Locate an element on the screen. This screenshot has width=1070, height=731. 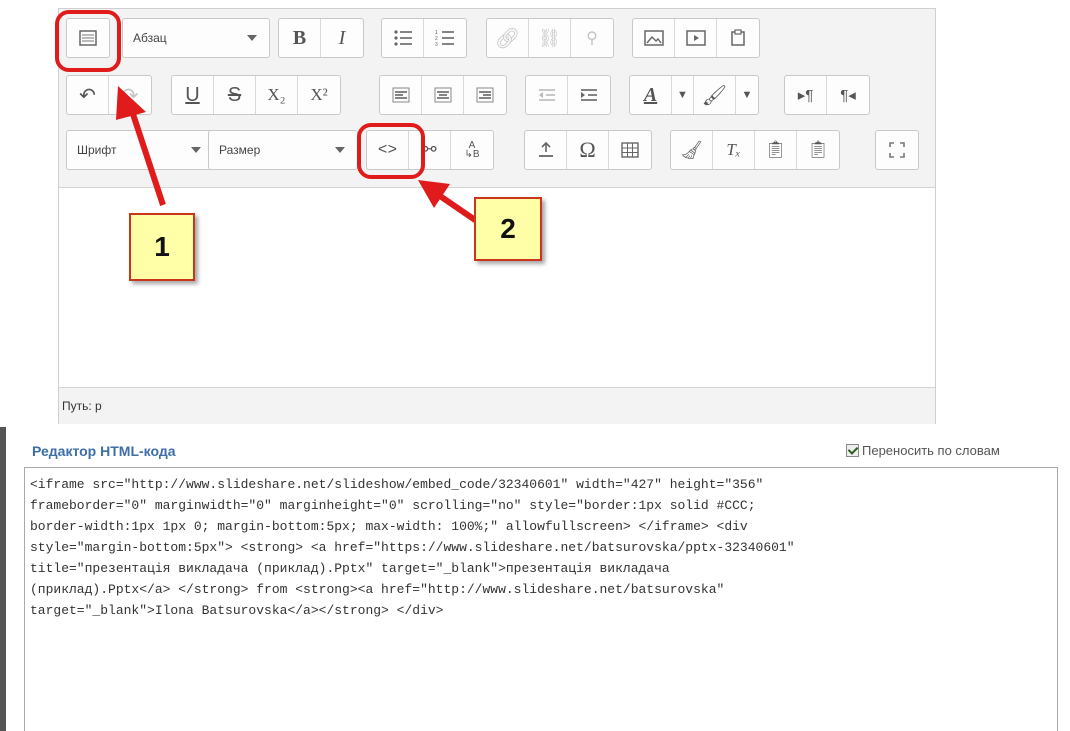
callout-2: 2 is located at coordinates (508, 229).